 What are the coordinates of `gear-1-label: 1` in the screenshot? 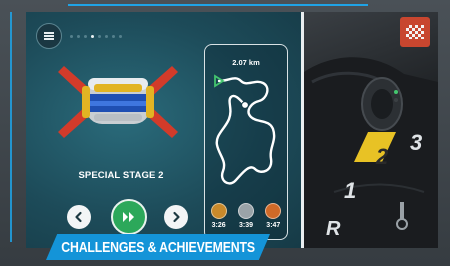 It's located at (350, 190).